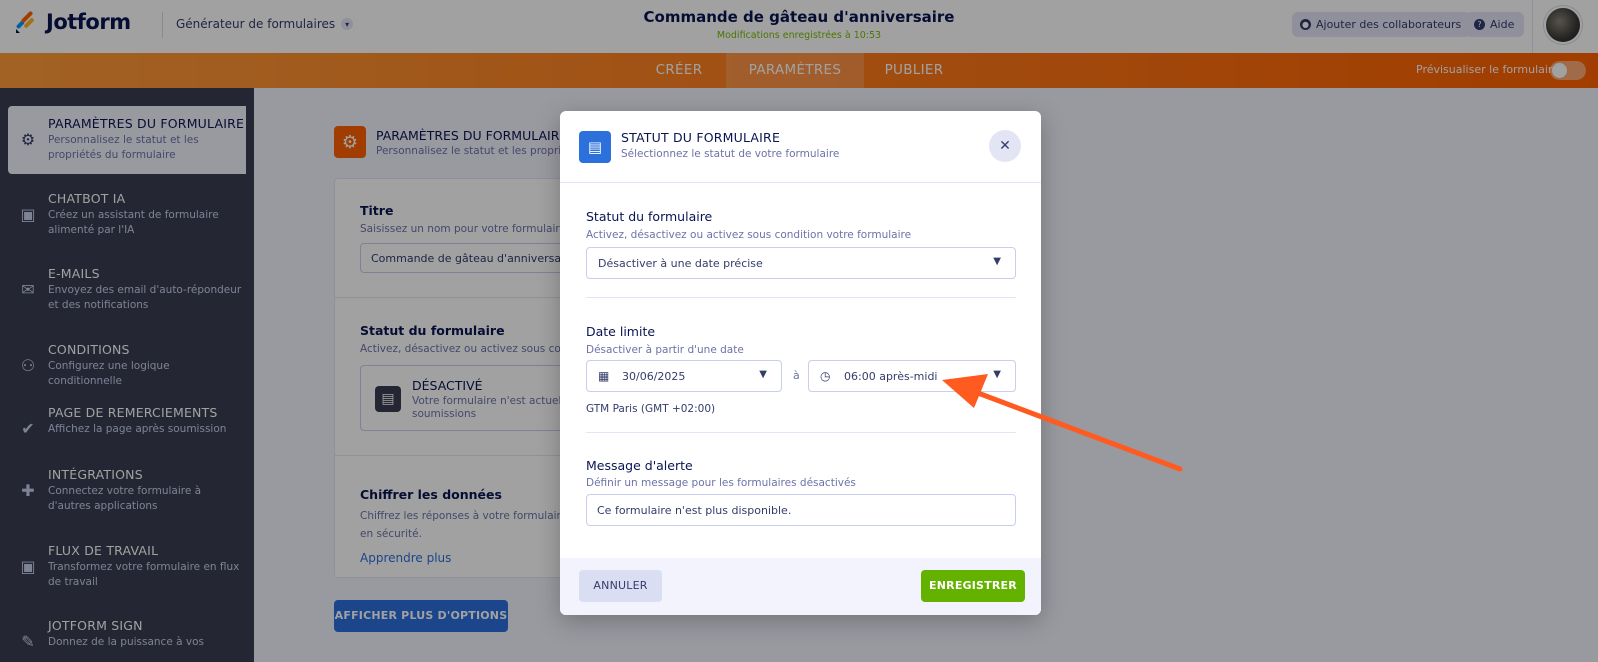  Describe the element at coordinates (965, 391) in the screenshot. I see `arrow-head` at that location.